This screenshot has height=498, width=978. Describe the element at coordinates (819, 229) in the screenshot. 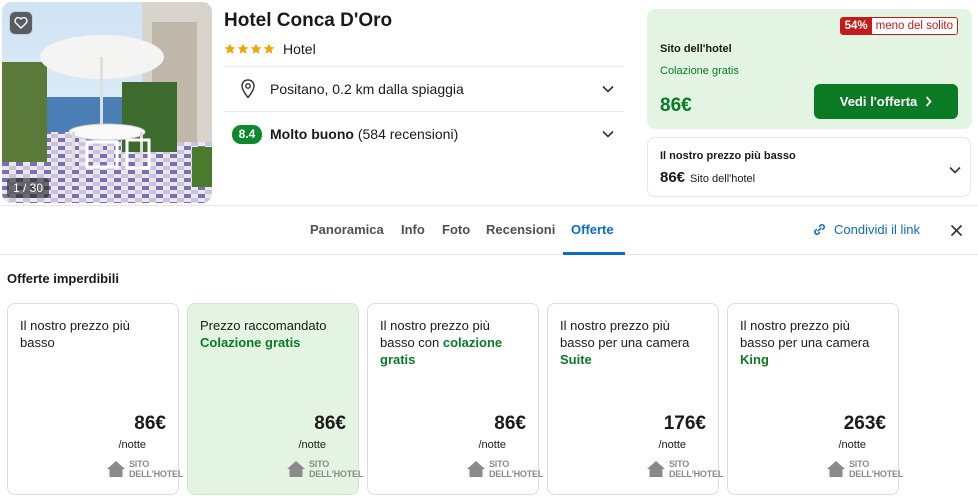

I see `link-icon` at that location.